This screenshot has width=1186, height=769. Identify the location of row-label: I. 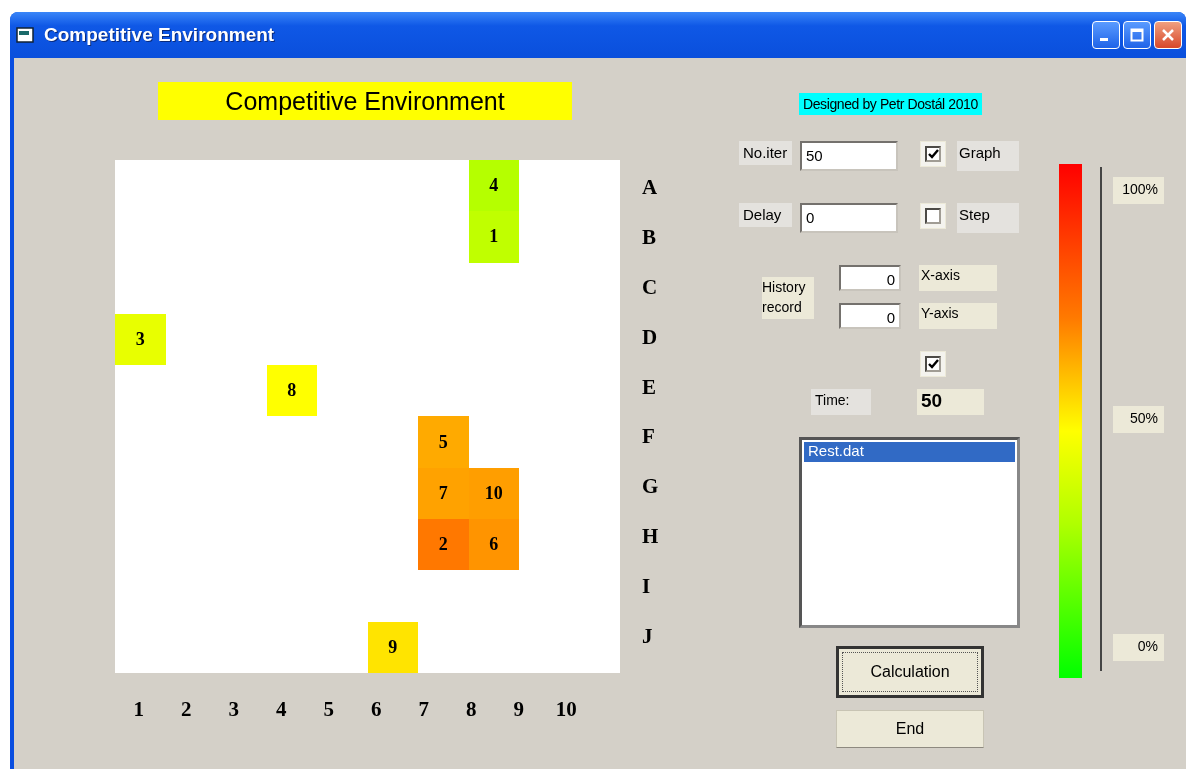
(647, 586).